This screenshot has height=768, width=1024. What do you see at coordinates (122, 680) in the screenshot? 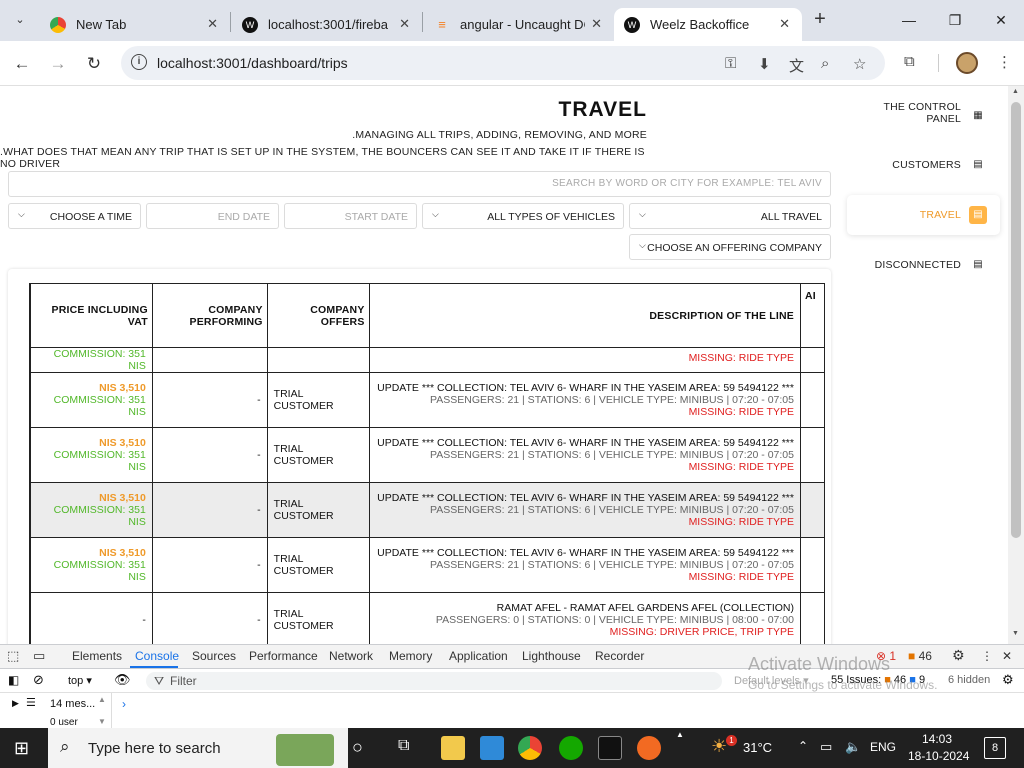
I see `live-expression-eye-icon: 👁` at bounding box center [122, 680].